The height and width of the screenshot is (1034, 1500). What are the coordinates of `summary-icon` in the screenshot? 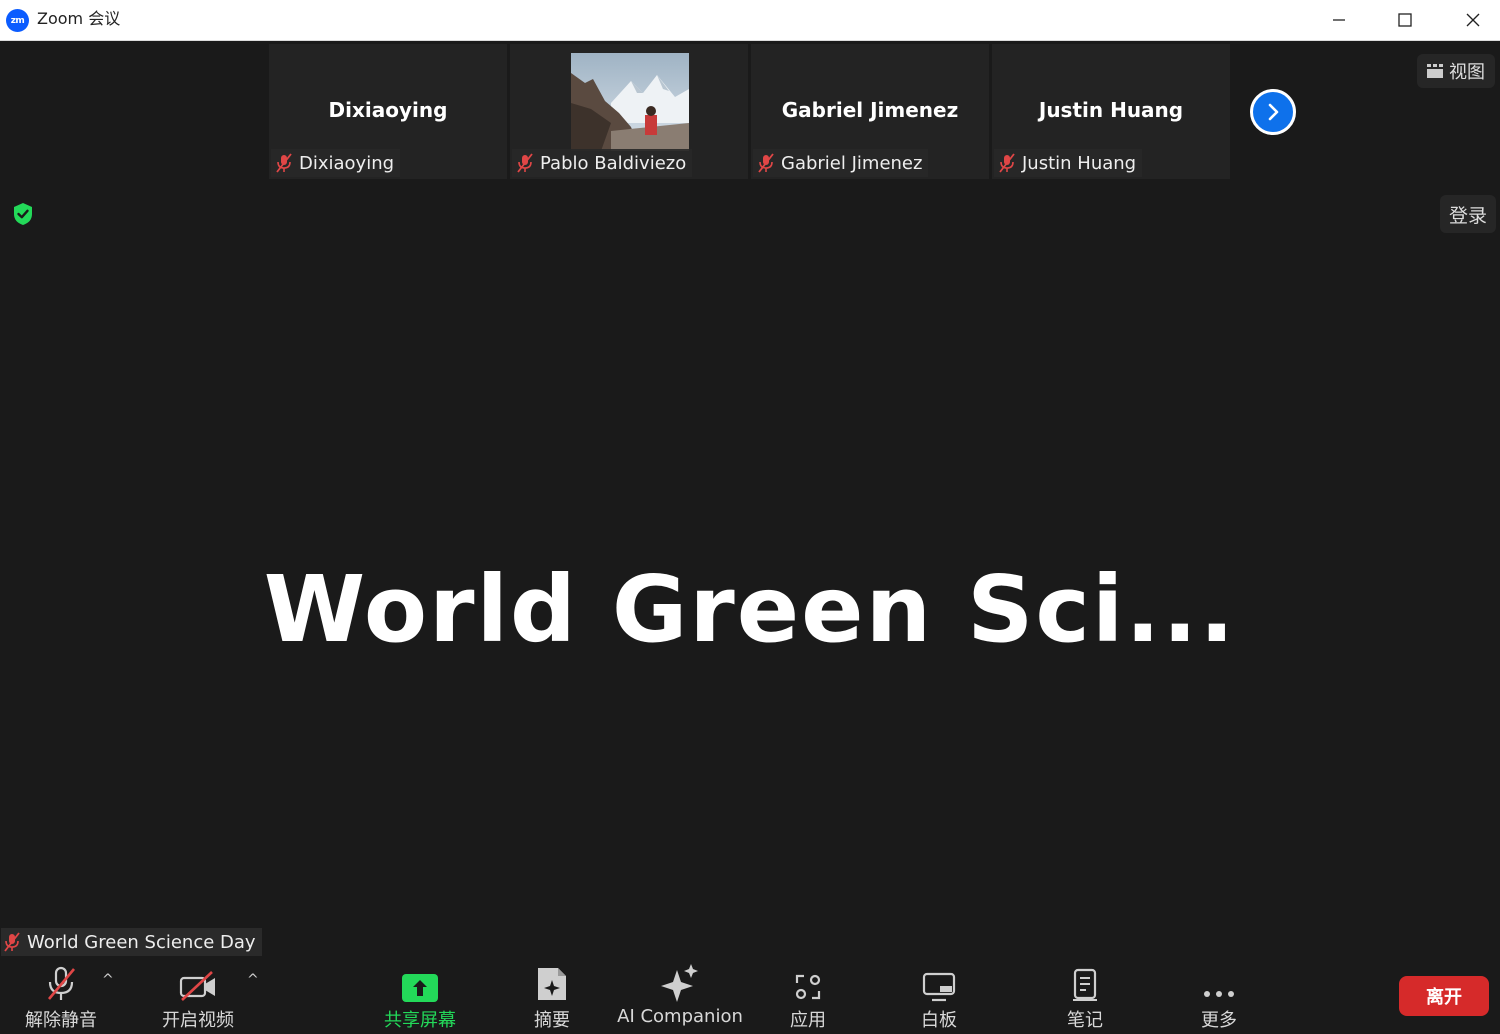 It's located at (552, 984).